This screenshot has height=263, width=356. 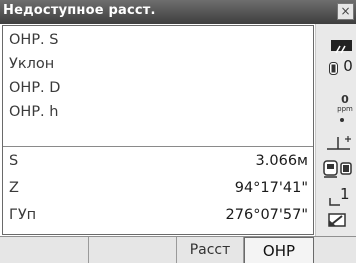 What do you see at coordinates (341, 47) in the screenshot?
I see `battery-icon` at bounding box center [341, 47].